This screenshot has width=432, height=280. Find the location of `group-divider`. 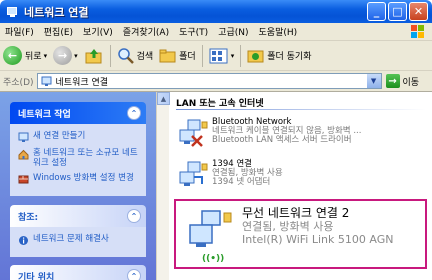

group-divider is located at coordinates (301, 109).